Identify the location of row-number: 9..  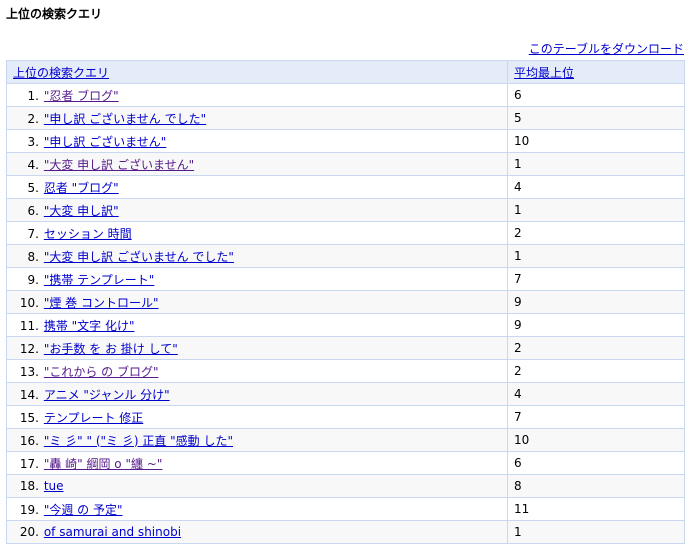
(33, 279).